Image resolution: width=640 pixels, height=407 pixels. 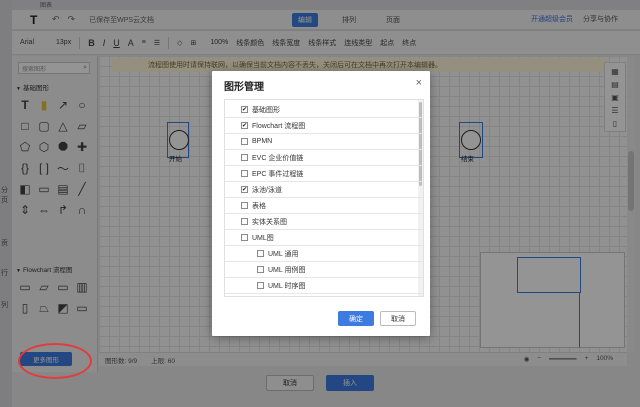 What do you see at coordinates (615, 97) in the screenshot?
I see `image-icon: ▣` at bounding box center [615, 97].